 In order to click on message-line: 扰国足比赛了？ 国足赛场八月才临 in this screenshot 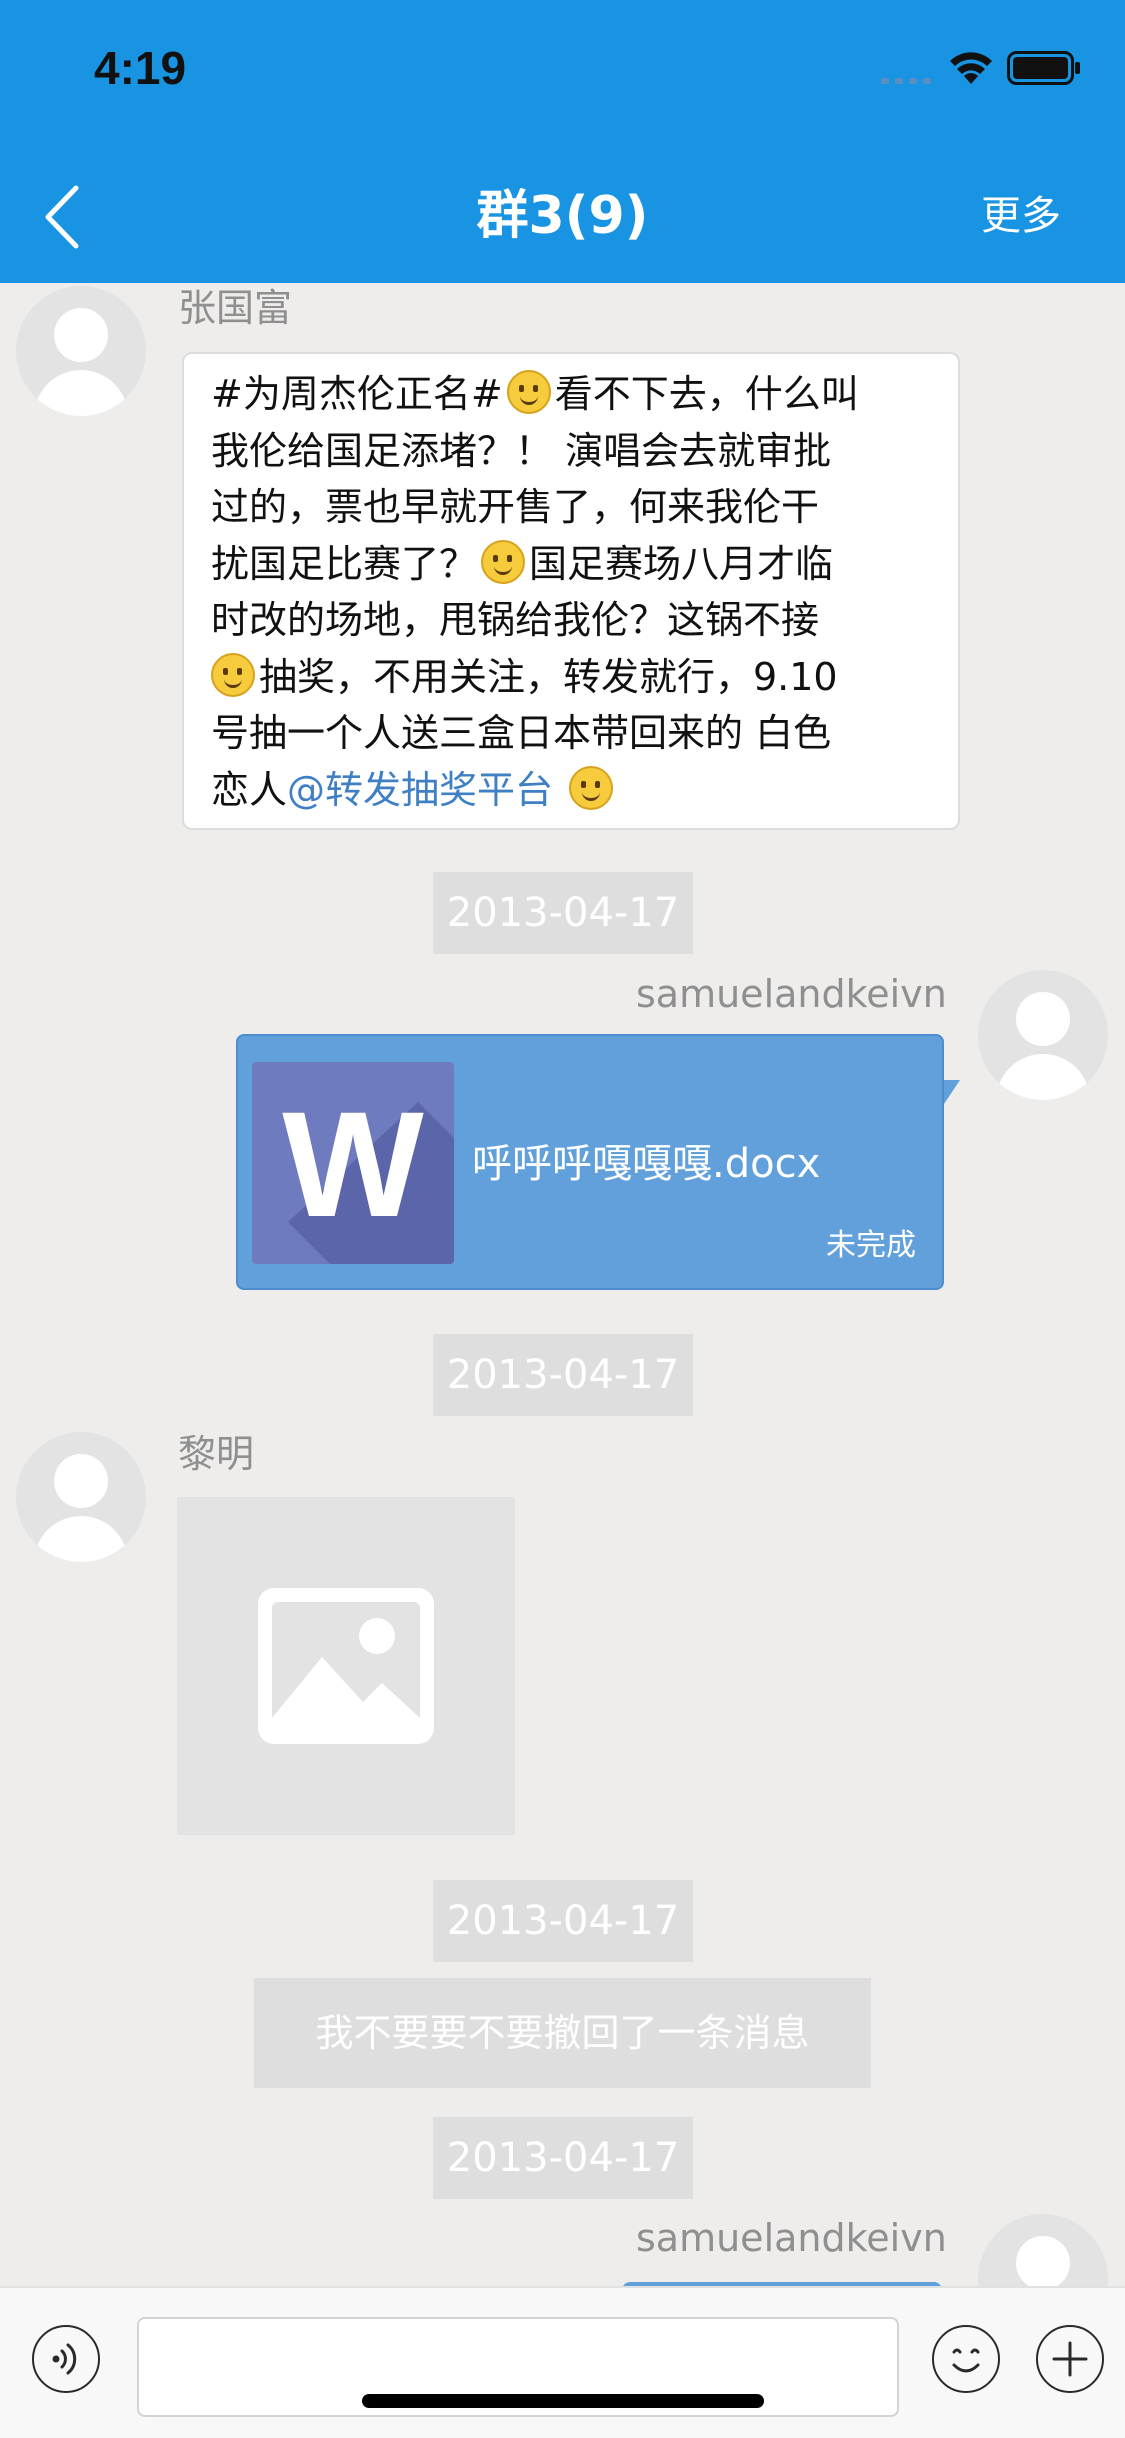, I will do `click(522, 562)`.